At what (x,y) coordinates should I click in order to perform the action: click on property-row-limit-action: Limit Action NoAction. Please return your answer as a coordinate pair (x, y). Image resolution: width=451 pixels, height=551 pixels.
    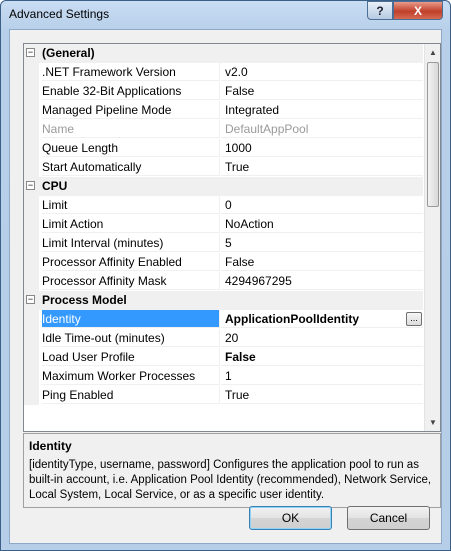
    Looking at the image, I should click on (223, 224).